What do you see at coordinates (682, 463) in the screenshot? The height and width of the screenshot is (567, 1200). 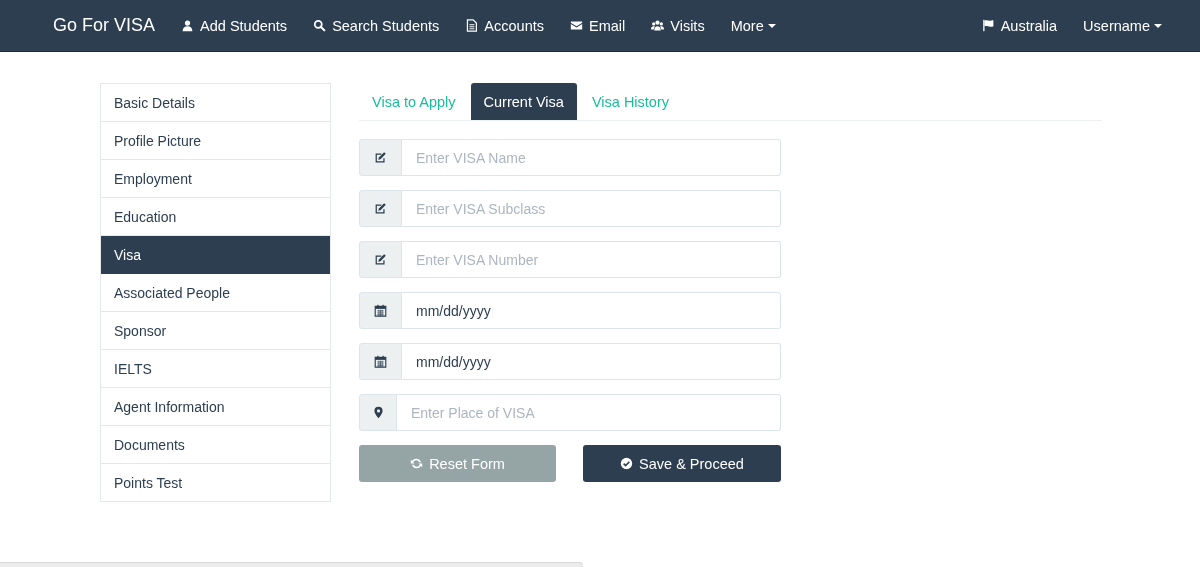 I see `save-proceed-button: Save & Proceed` at bounding box center [682, 463].